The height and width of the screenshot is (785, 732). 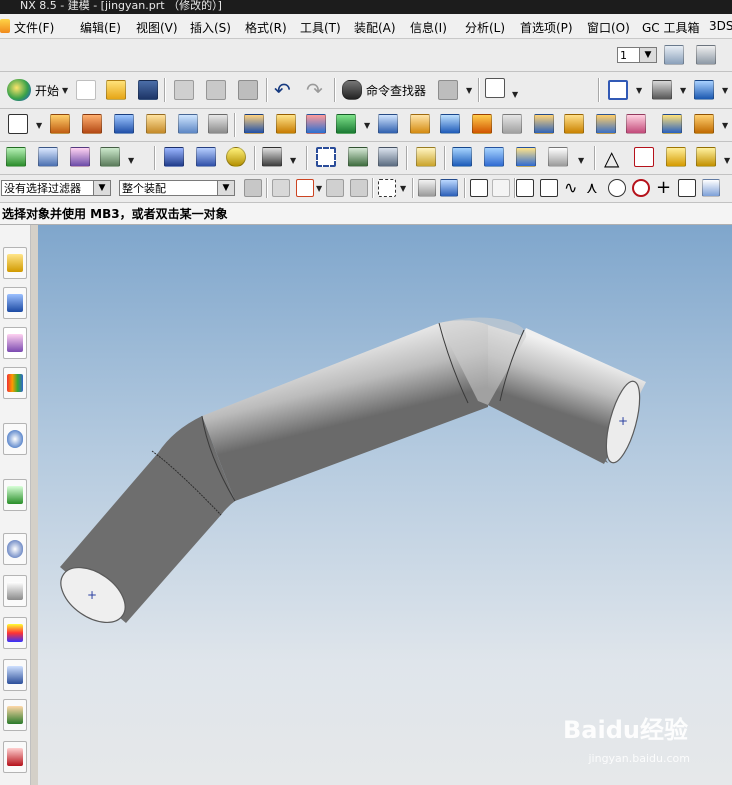 I want to click on copy-layer-icon, so click(x=388, y=157).